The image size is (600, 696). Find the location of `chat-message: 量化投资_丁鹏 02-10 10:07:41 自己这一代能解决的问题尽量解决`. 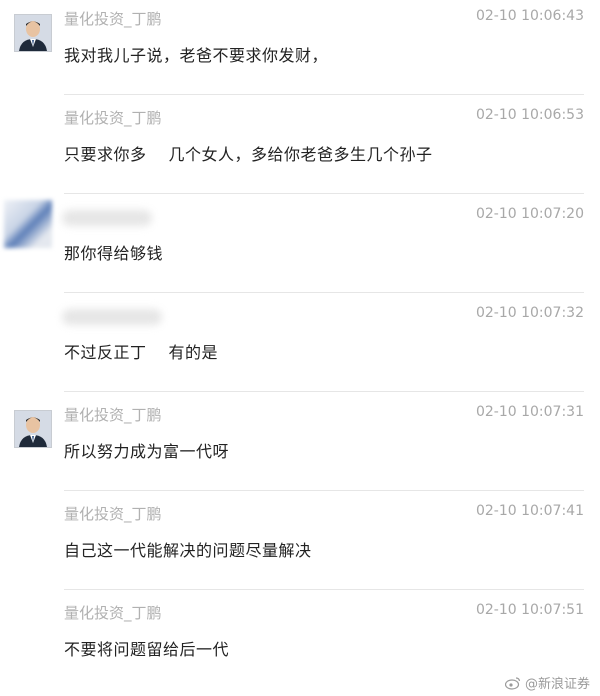

chat-message: 量化投资_丁鹏 02-10 10:07:41 自己这一代能解决的问题尽量解决 is located at coordinates (300, 544).